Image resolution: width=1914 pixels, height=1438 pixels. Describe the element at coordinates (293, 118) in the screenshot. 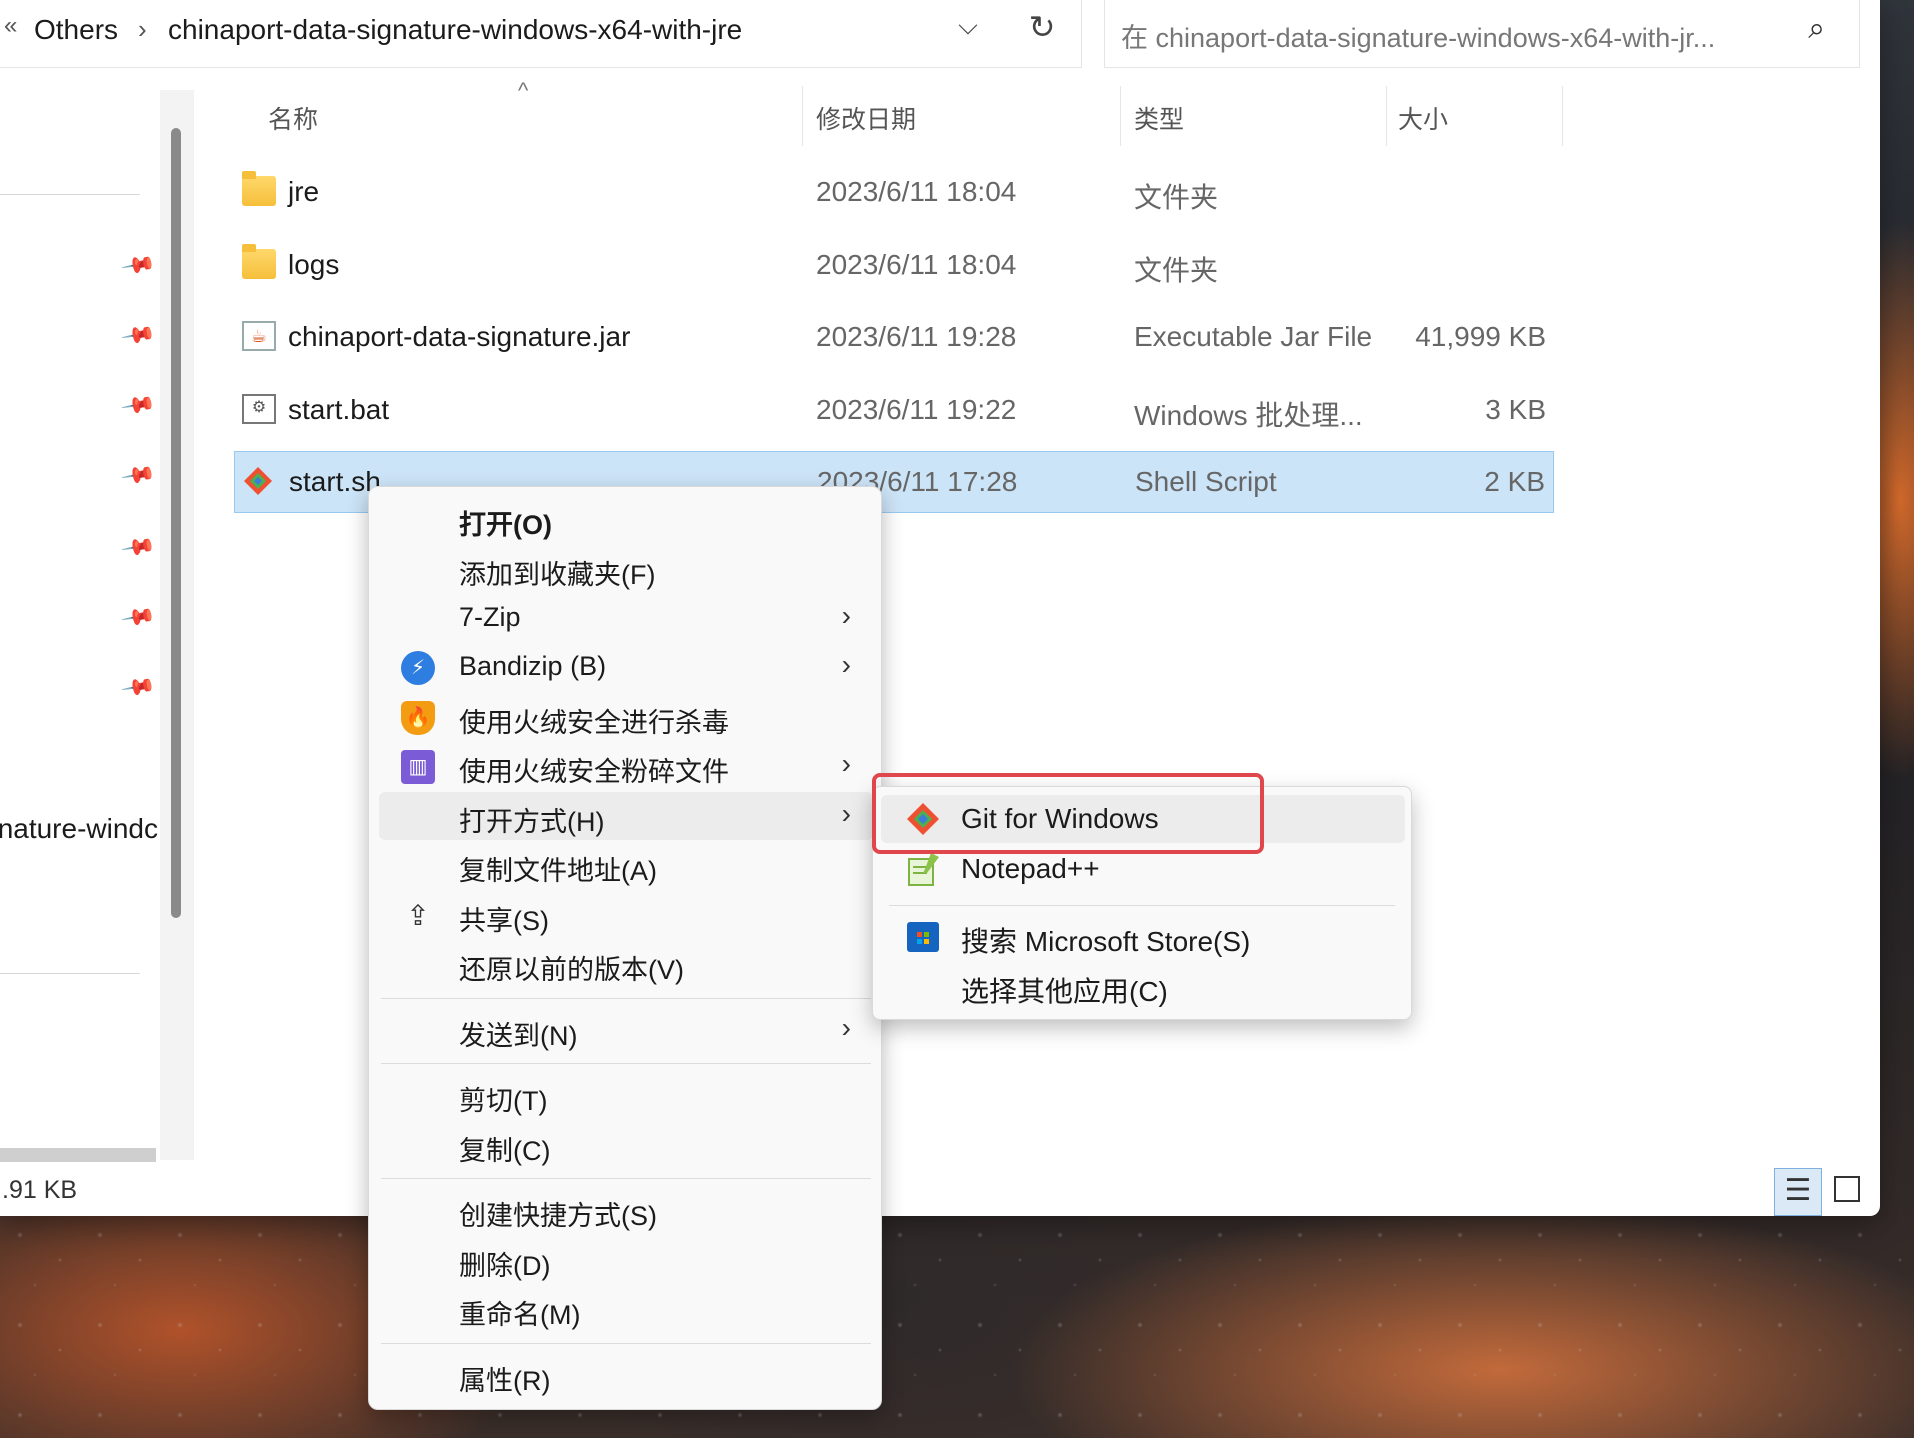

I see `column-header-name: 名称` at that location.